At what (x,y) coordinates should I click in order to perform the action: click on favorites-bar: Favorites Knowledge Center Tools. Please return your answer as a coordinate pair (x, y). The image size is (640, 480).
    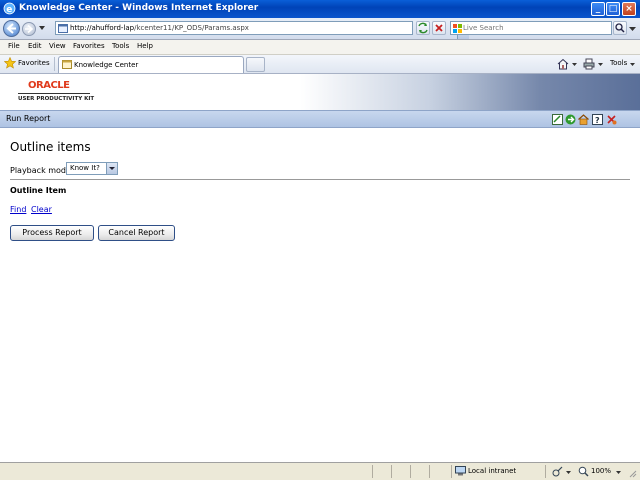
    Looking at the image, I should click on (320, 64).